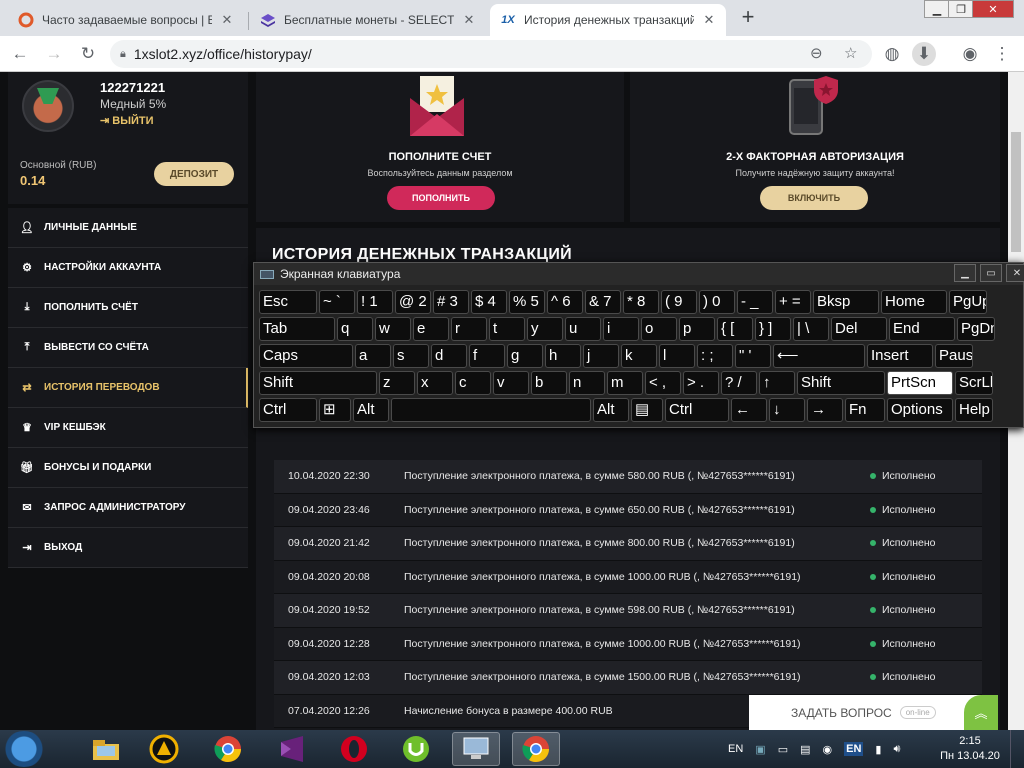 This screenshot has width=1024, height=768. I want to click on osk-key: | \, so click(811, 329).